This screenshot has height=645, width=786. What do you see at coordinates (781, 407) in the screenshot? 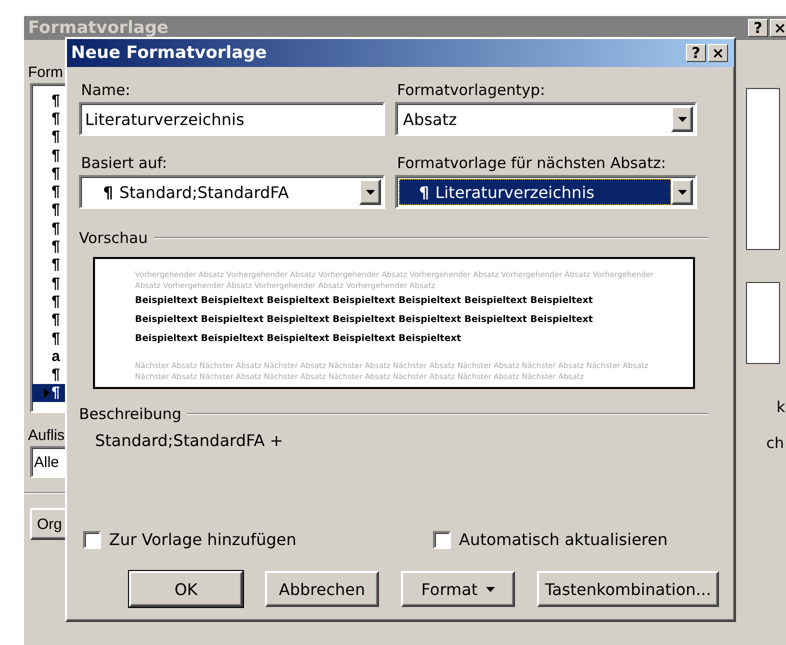
I see `description-text: k,` at bounding box center [781, 407].